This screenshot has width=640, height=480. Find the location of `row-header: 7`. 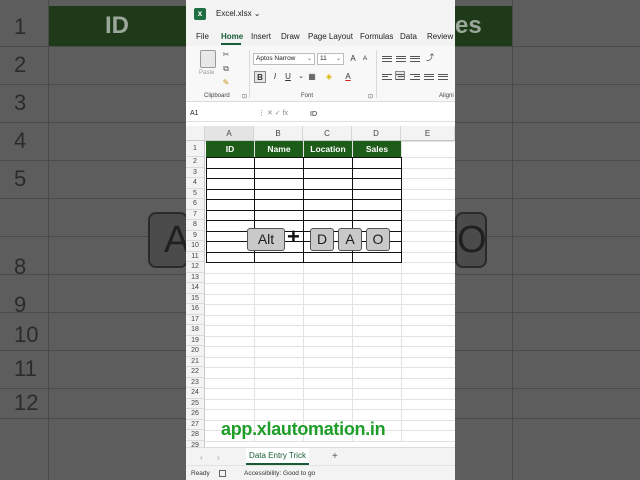

row-header: 7 is located at coordinates (195, 214).